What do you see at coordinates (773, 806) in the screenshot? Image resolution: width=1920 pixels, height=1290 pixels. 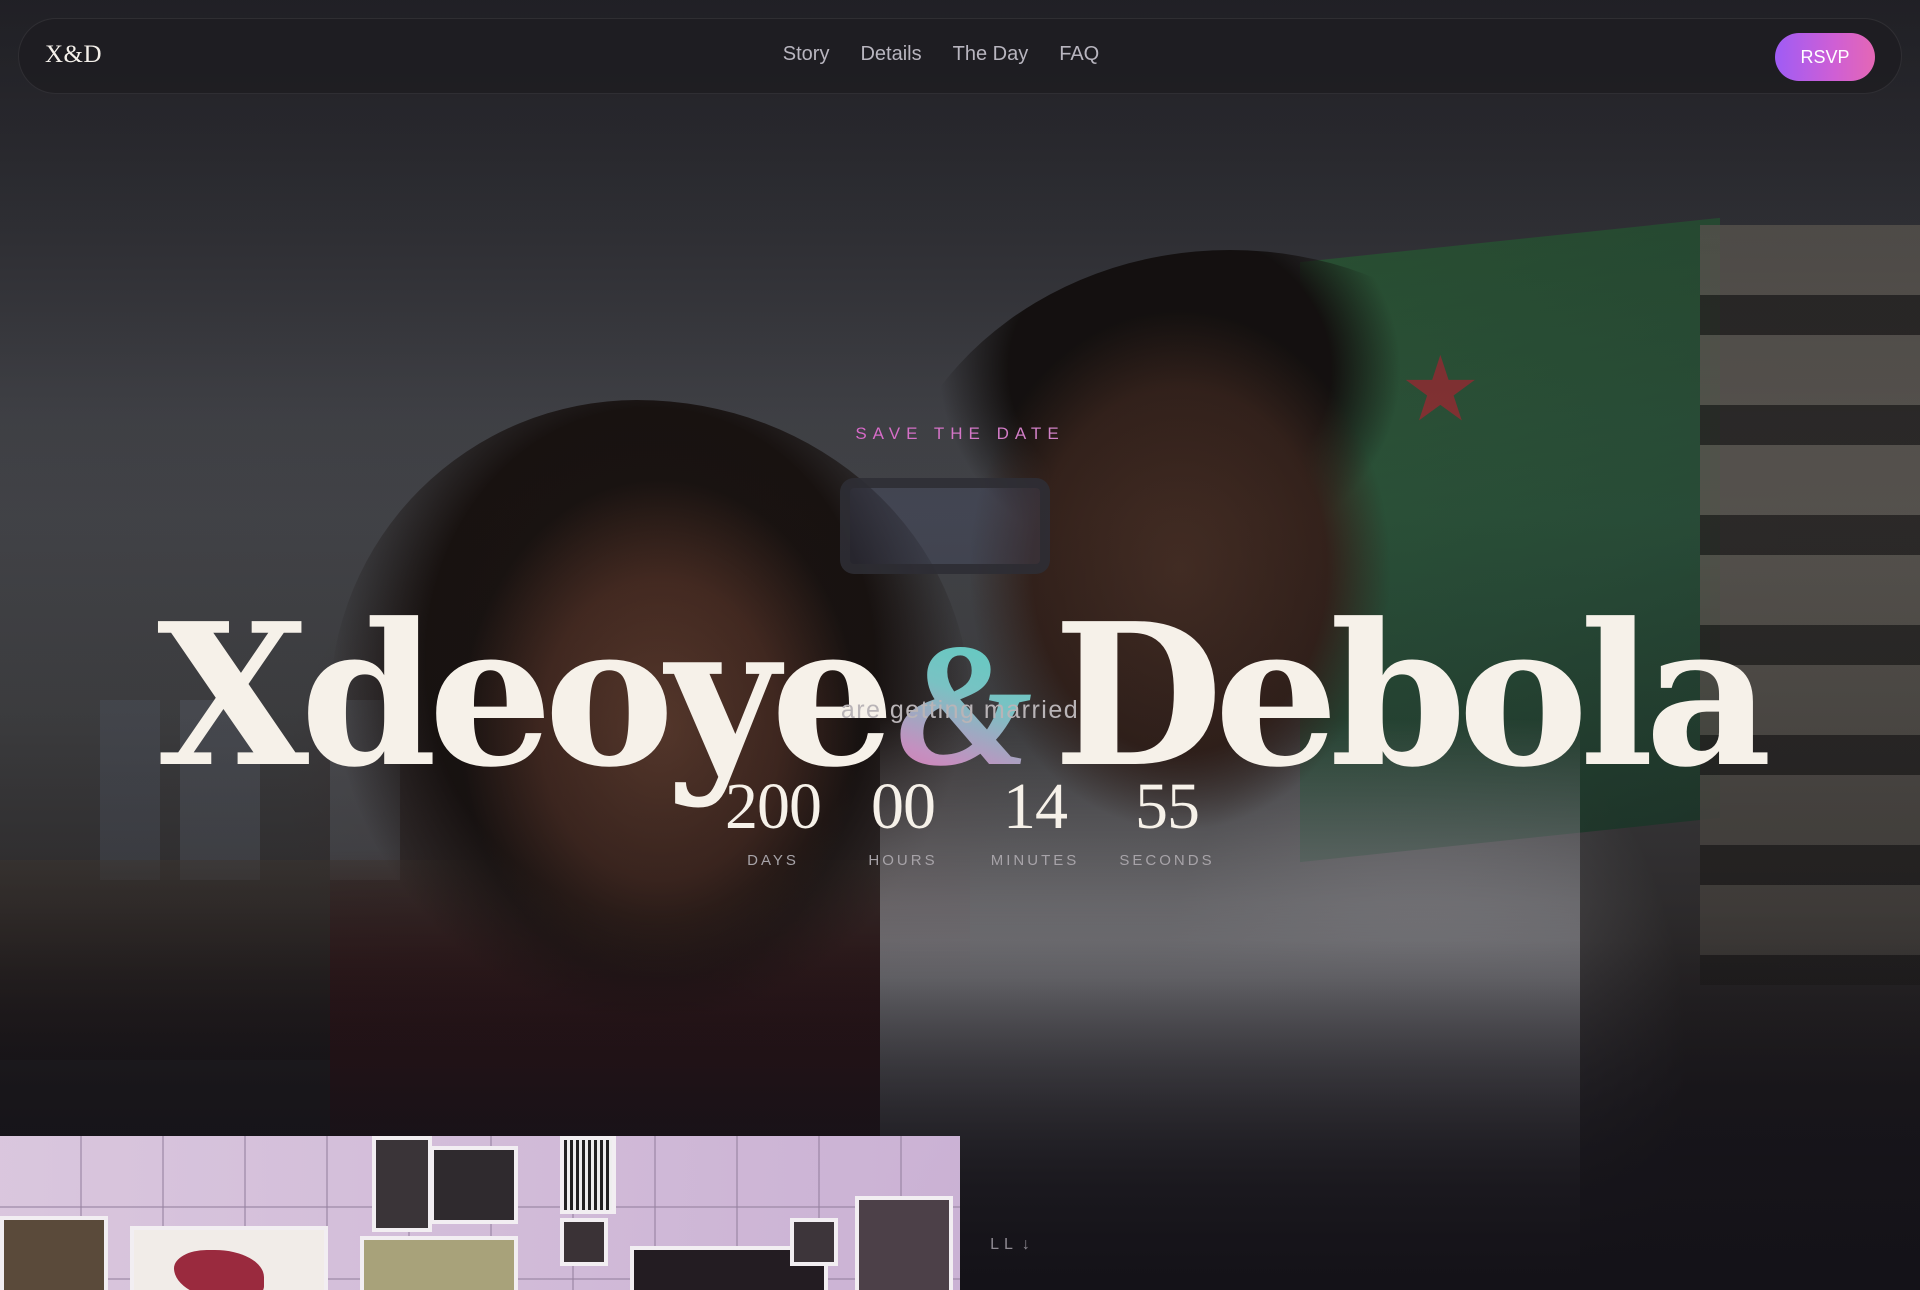 I see `countdown-days-value: 200` at bounding box center [773, 806].